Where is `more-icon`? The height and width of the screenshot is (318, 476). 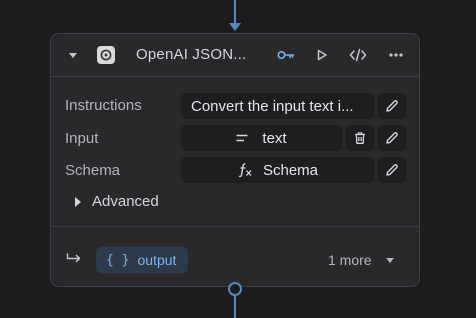 more-icon is located at coordinates (396, 55).